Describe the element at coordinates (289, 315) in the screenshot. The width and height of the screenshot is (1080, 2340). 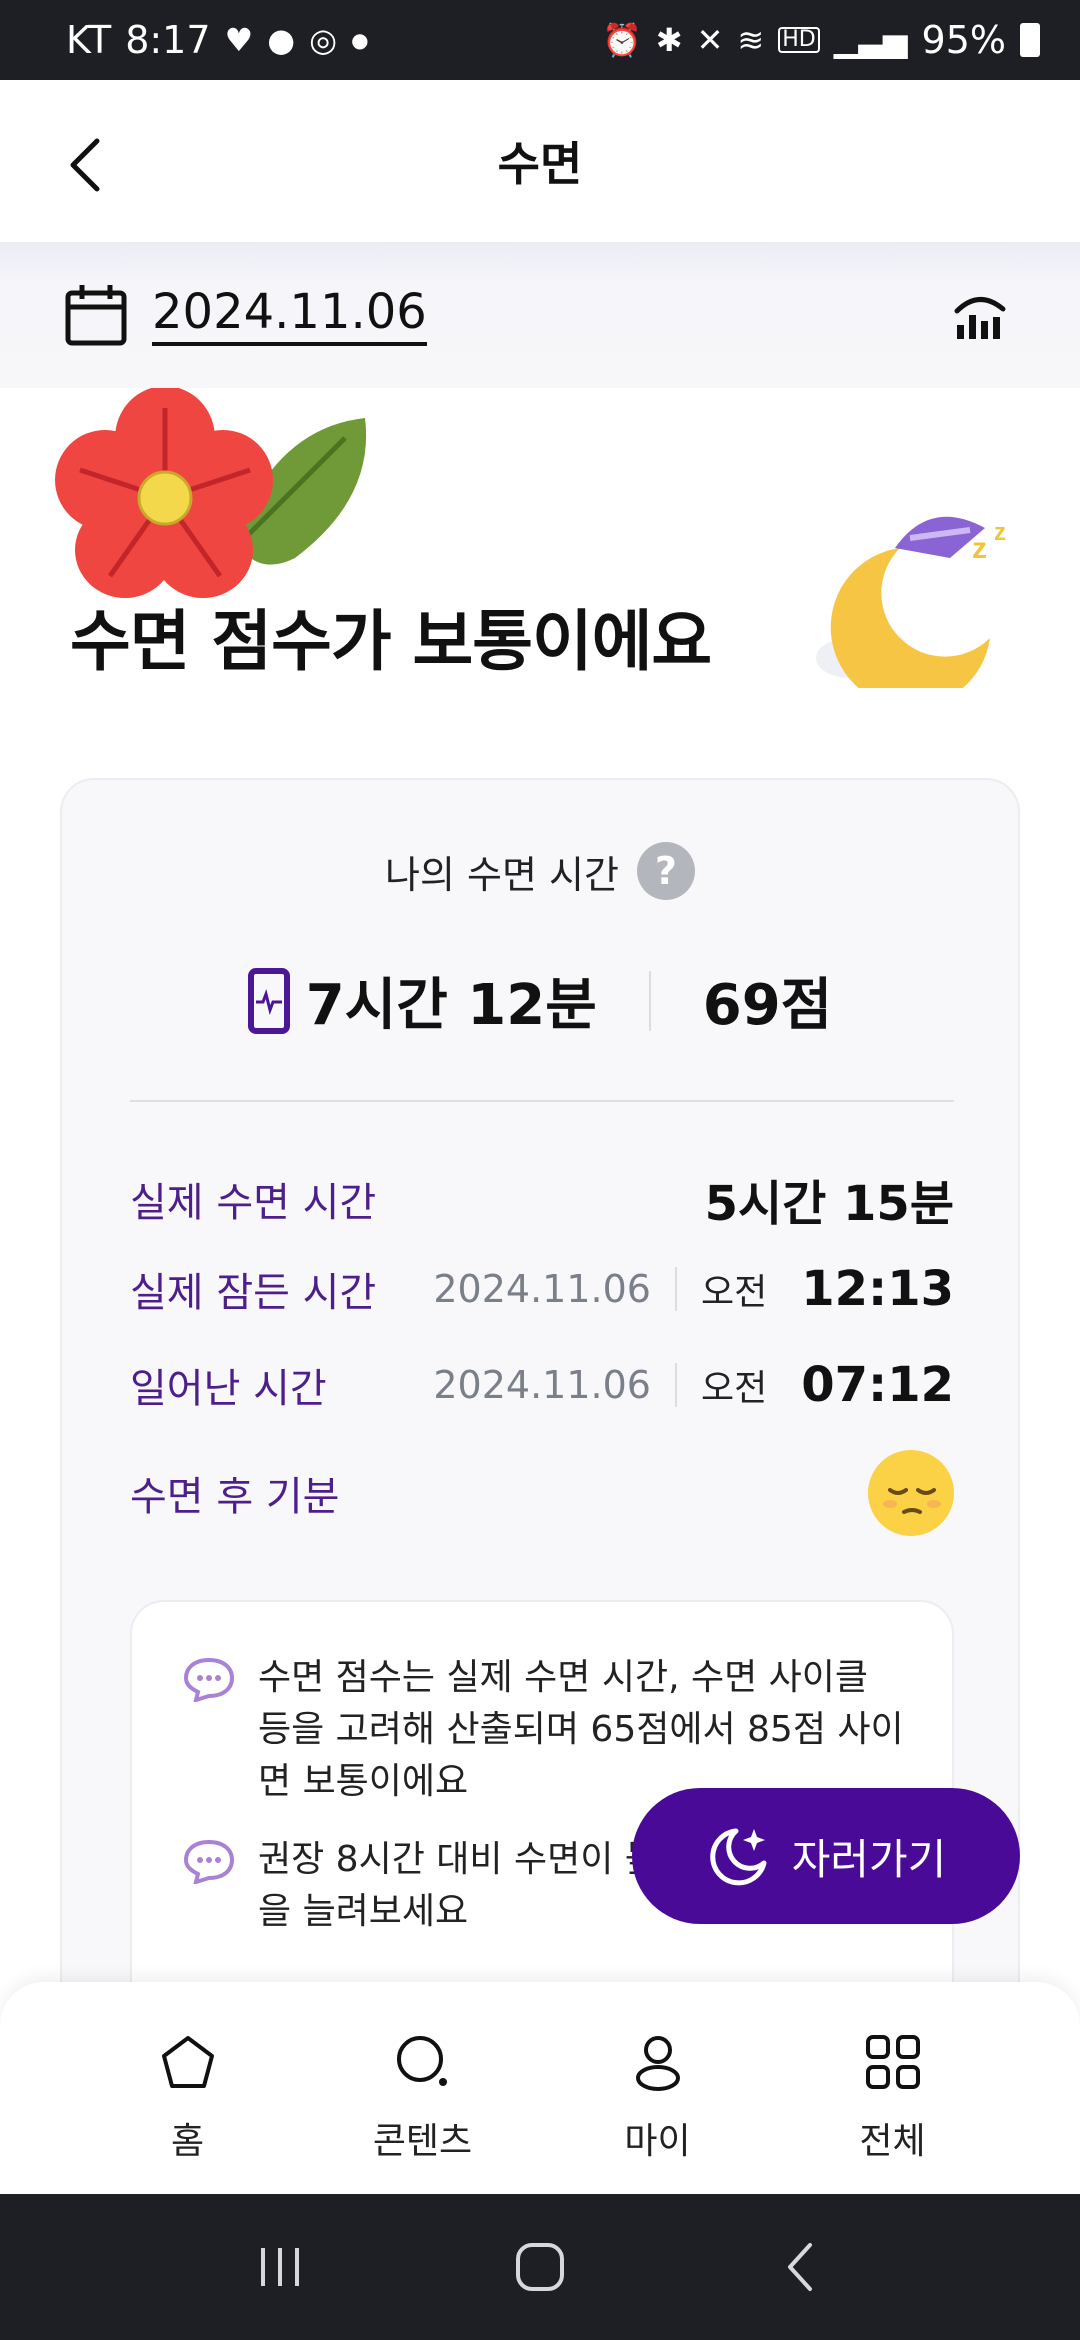
I see `date-selector: 2024.11.06` at that location.